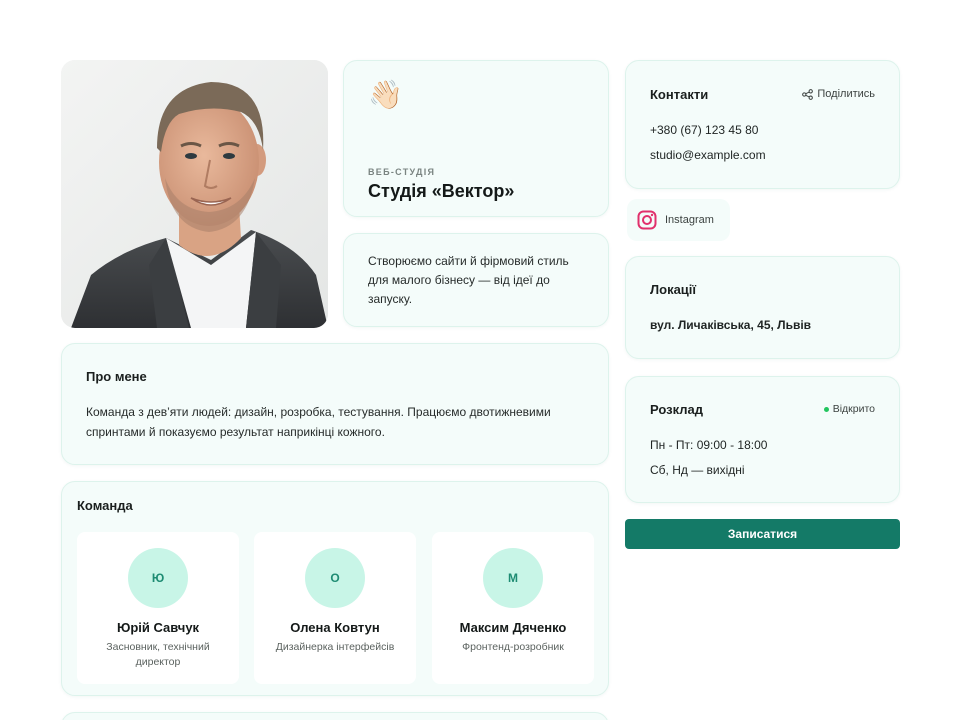  I want to click on share-label: Поділитись, so click(846, 94).